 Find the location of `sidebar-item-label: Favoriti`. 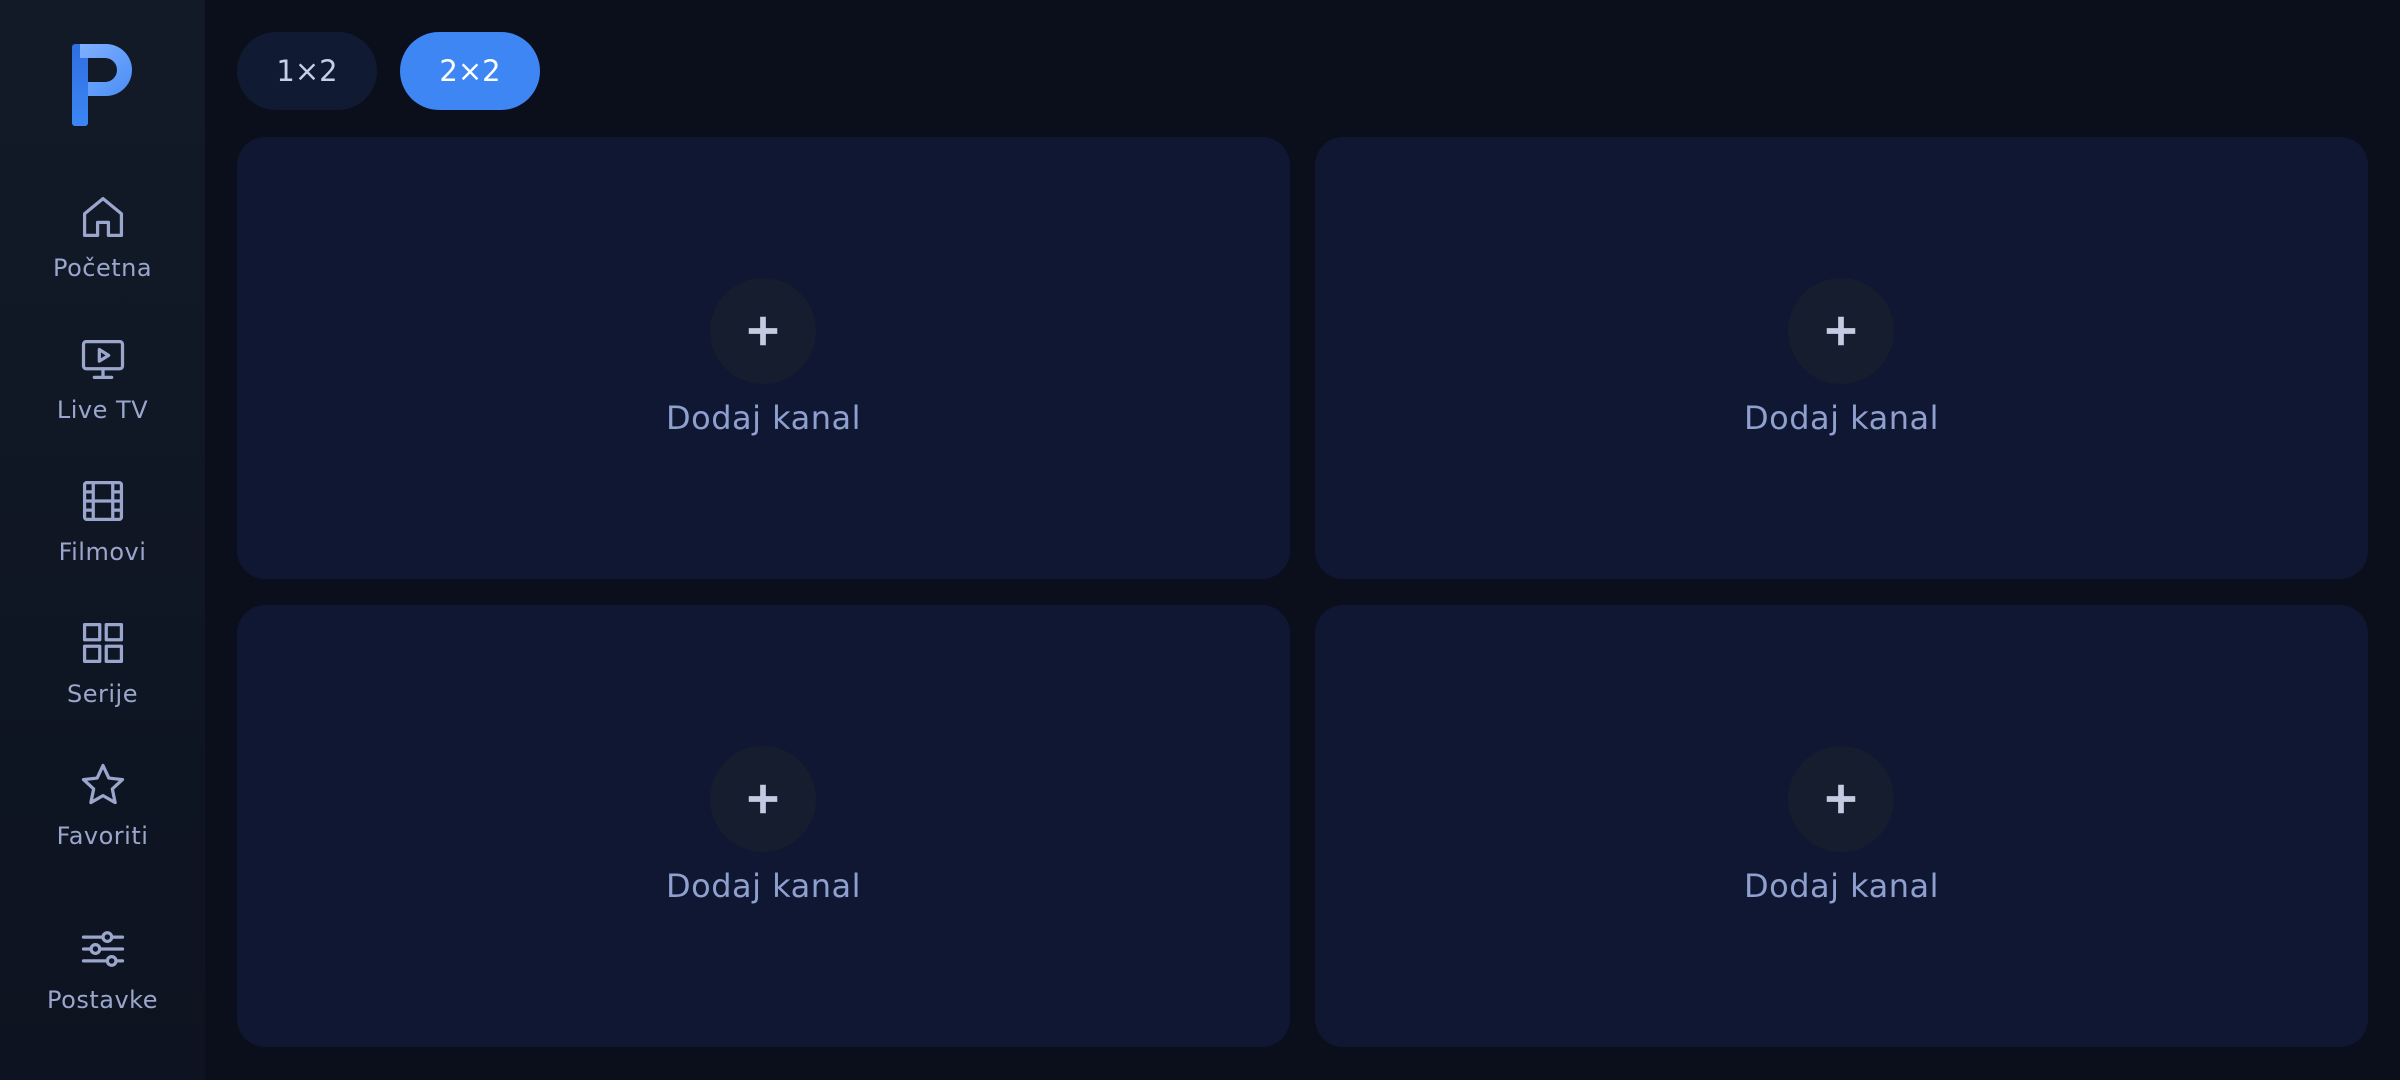

sidebar-item-label: Favoriti is located at coordinates (102, 836).